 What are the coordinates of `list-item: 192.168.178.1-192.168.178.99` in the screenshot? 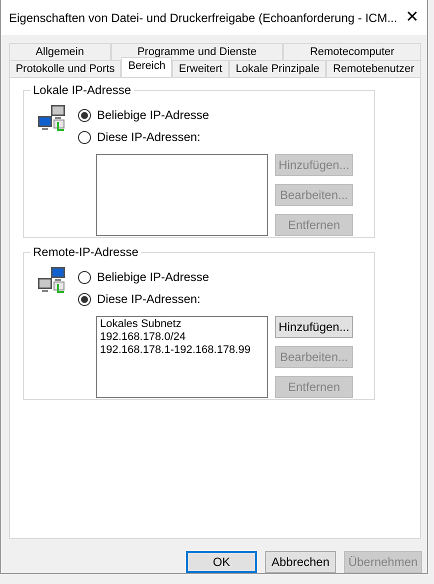 It's located at (182, 350).